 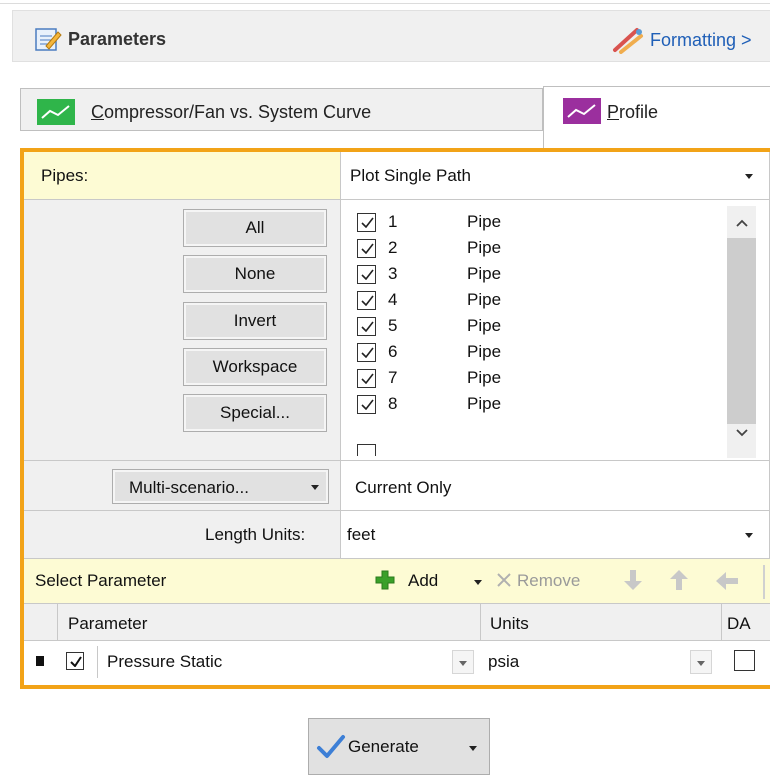 What do you see at coordinates (165, 661) in the screenshot?
I see `parameter-value: Pressure Static` at bounding box center [165, 661].